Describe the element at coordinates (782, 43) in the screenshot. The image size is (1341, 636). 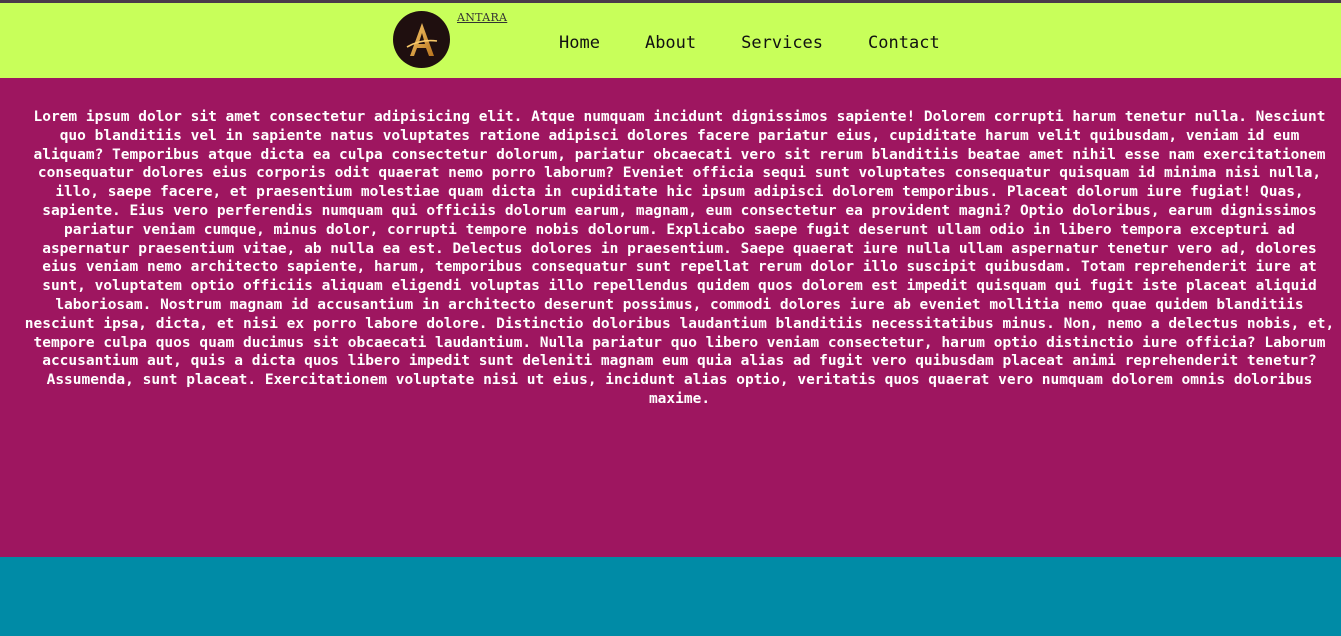
I see `nav-item-services: Services` at that location.